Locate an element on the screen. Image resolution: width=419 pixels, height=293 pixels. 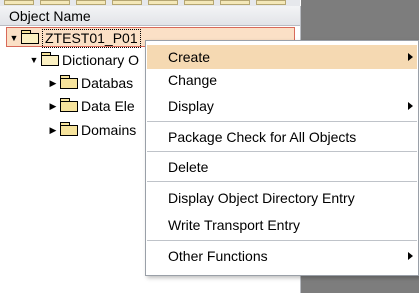
tree-node-label: ZTEST01_P01 is located at coordinates (91, 38).